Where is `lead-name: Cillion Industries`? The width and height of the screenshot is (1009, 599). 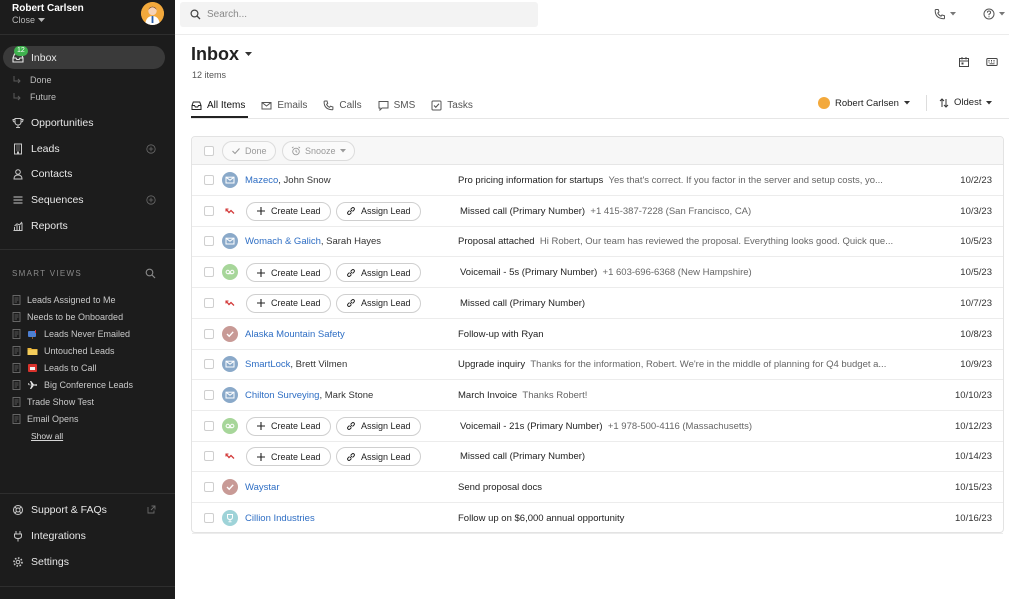
lead-name: Cillion Industries is located at coordinates (280, 518).